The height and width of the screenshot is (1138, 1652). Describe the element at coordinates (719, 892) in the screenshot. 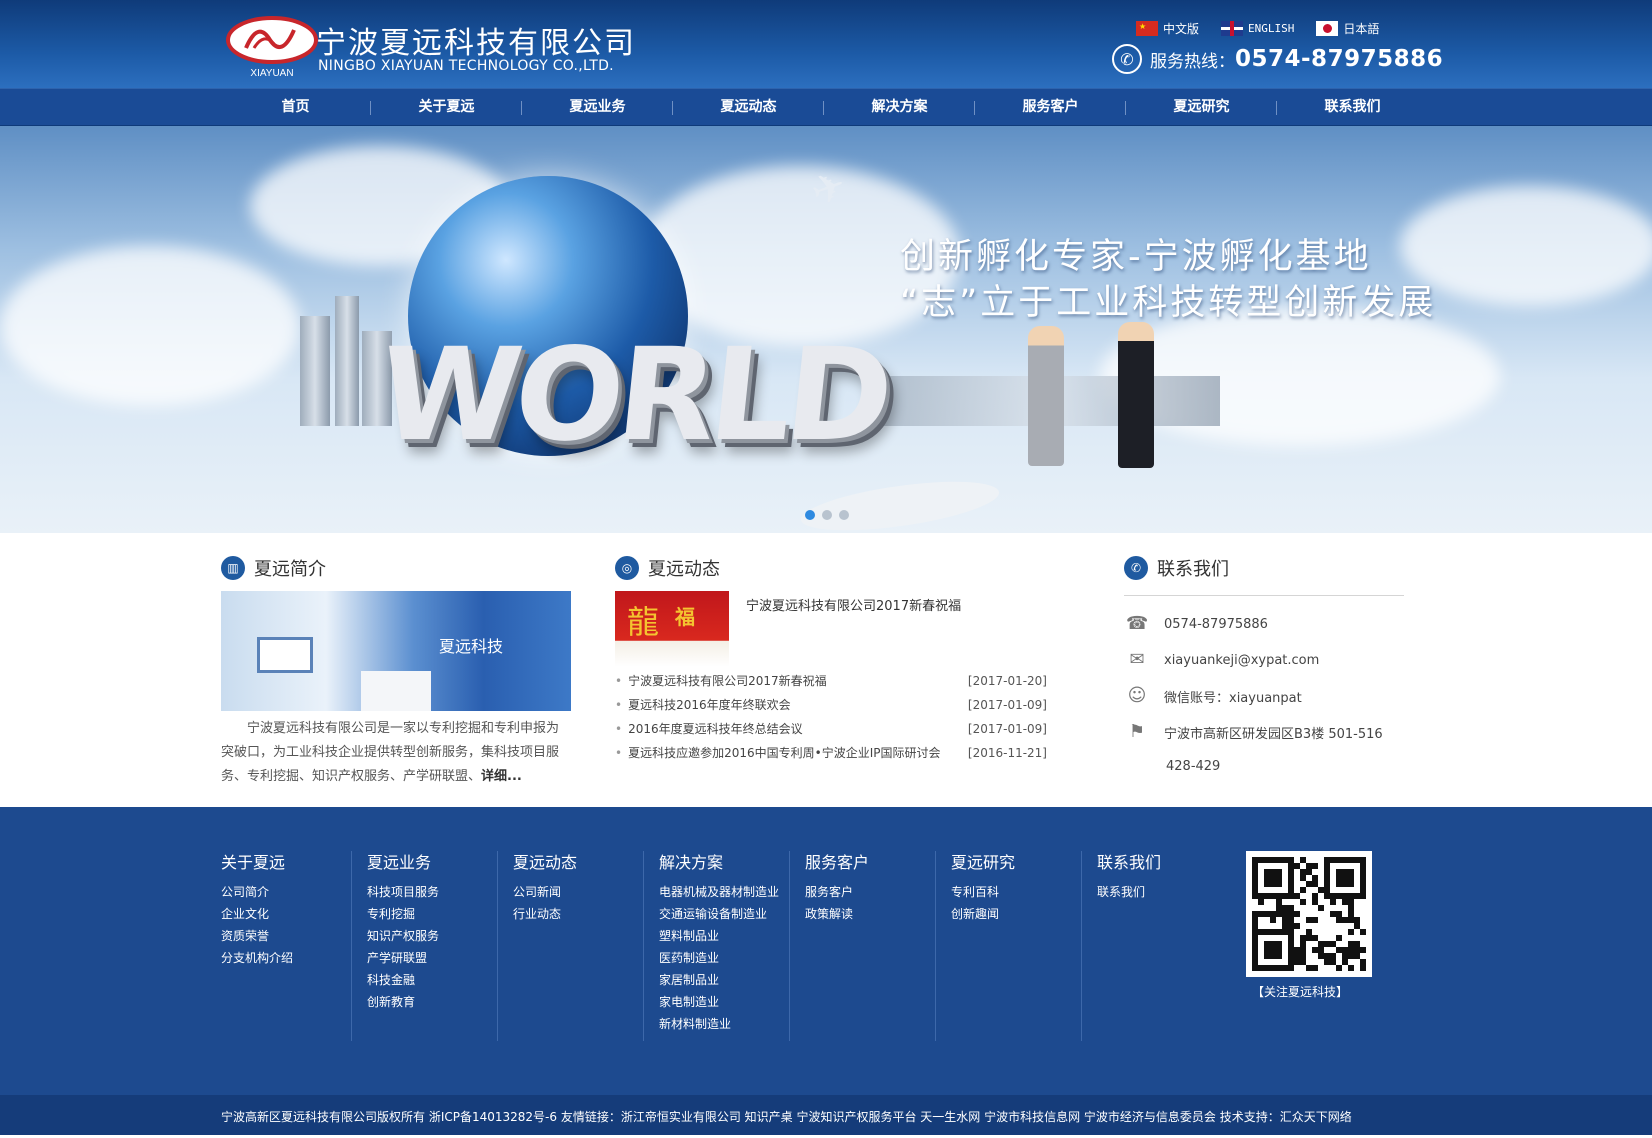

I see `footer-link: 电器机械及器材制造业` at that location.